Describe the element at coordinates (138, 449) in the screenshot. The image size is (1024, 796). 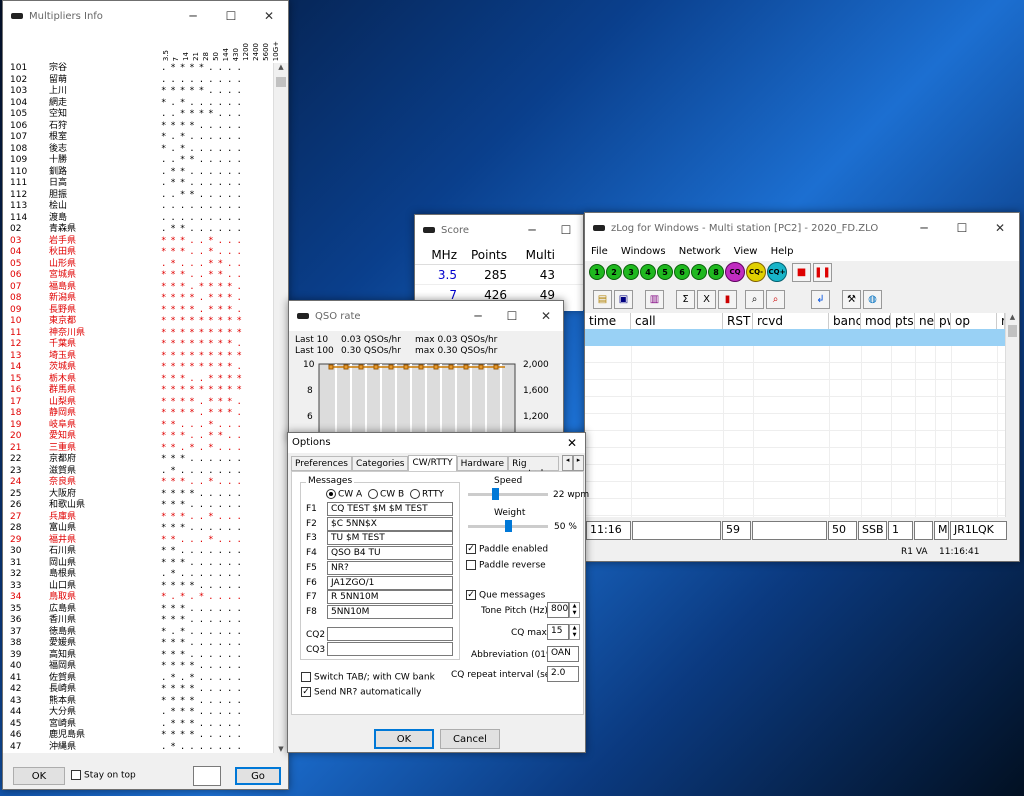
I see `multiplier-row: 21 三重県 * * . * . * . . .` at that location.